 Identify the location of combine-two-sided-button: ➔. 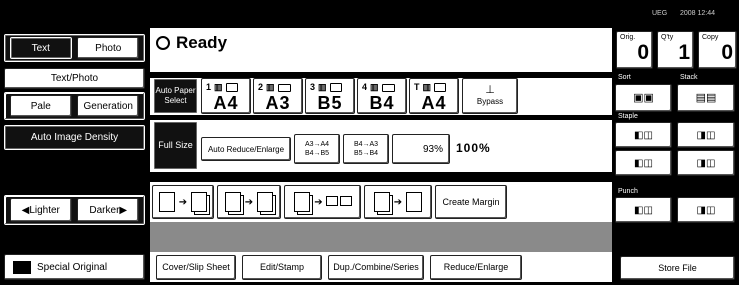
(398, 202).